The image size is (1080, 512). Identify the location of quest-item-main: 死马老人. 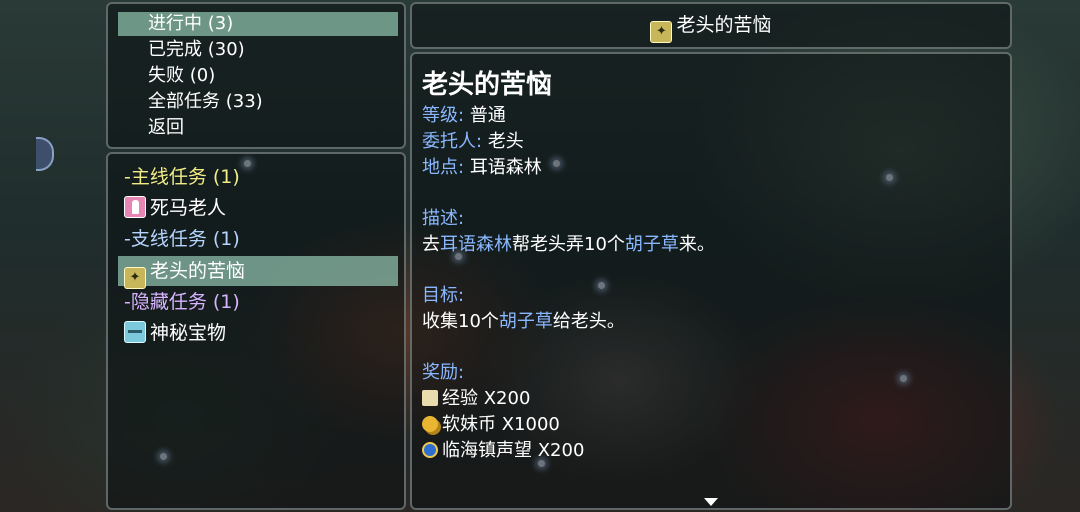
(258, 208).